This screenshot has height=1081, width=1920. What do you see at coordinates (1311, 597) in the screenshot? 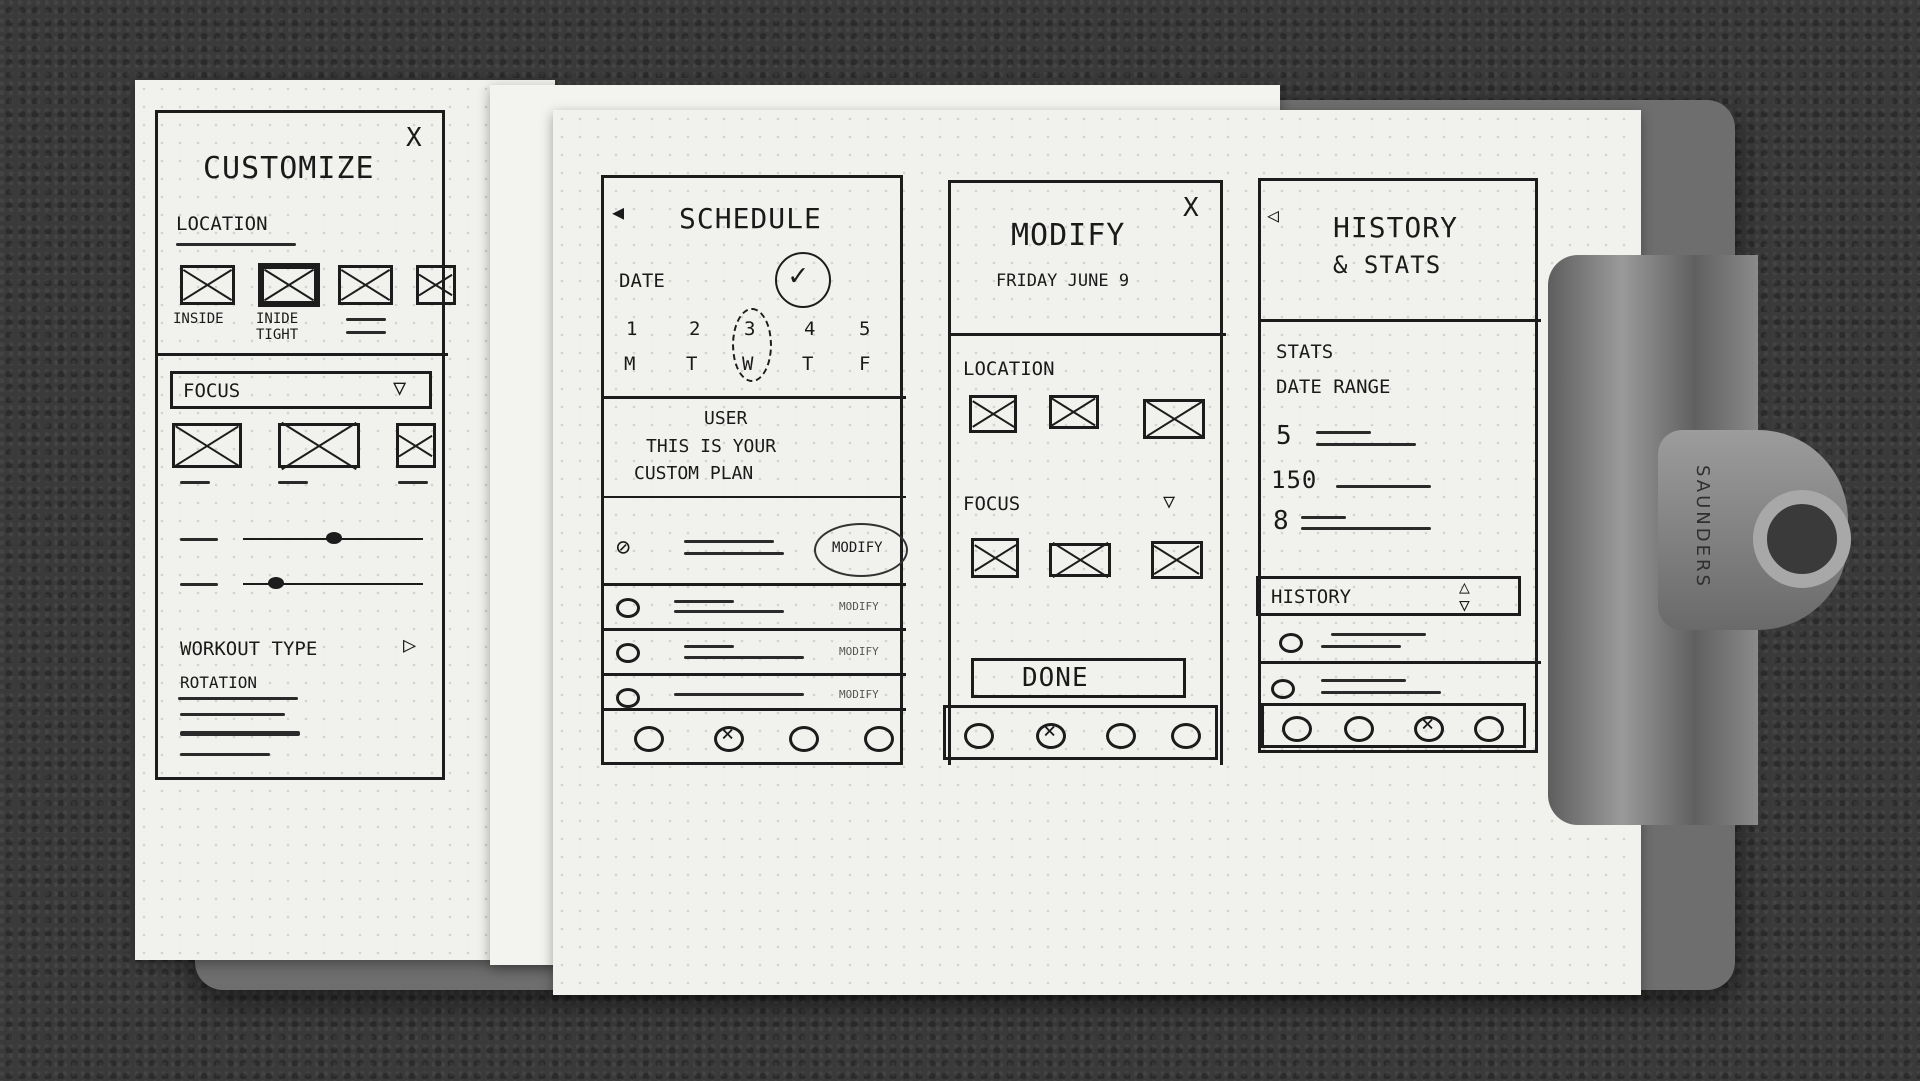
I see `history-label: HISTORY` at bounding box center [1311, 597].